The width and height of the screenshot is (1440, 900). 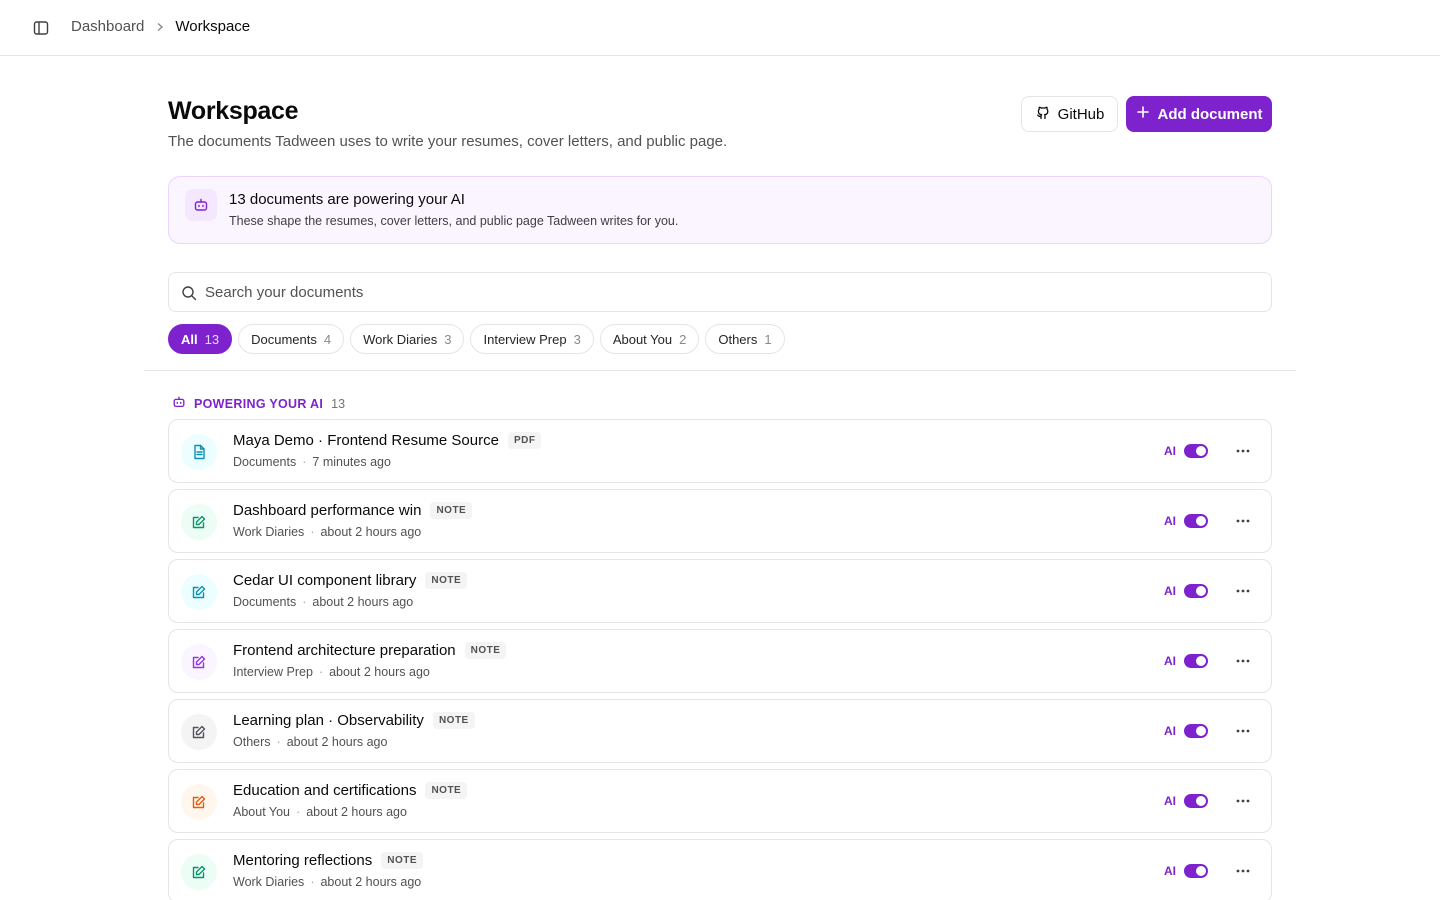 I want to click on filter-chip-others: Others 1, so click(x=745, y=339).